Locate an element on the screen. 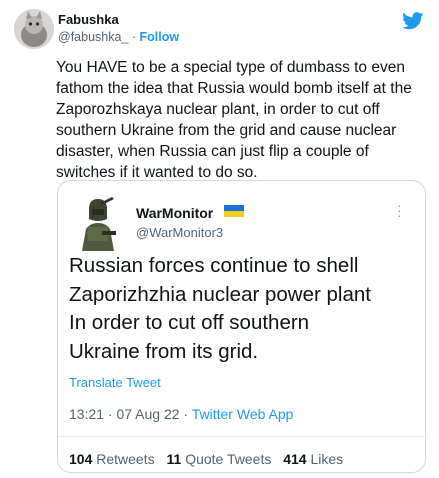 The width and height of the screenshot is (439, 478). follow-button: Follow is located at coordinates (160, 37).